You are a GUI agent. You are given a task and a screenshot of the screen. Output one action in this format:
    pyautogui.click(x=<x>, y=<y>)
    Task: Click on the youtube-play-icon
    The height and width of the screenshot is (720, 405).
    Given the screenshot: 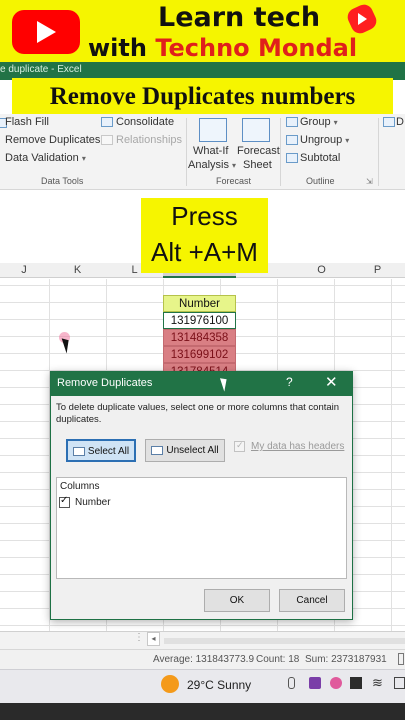 What is the action you would take?
    pyautogui.click(x=46, y=32)
    